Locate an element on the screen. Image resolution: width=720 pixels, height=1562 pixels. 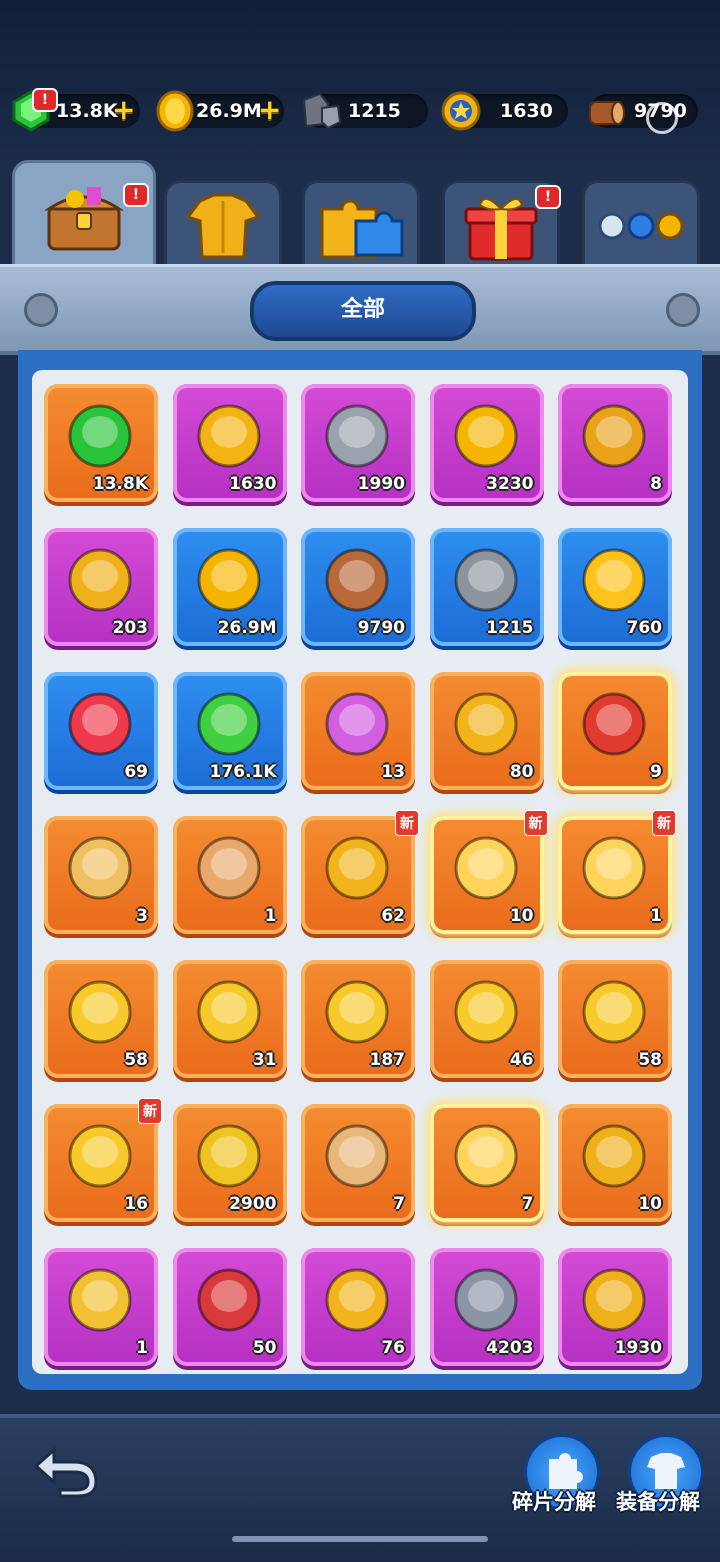
winged-heart-icon is located at coordinates (100, 724).